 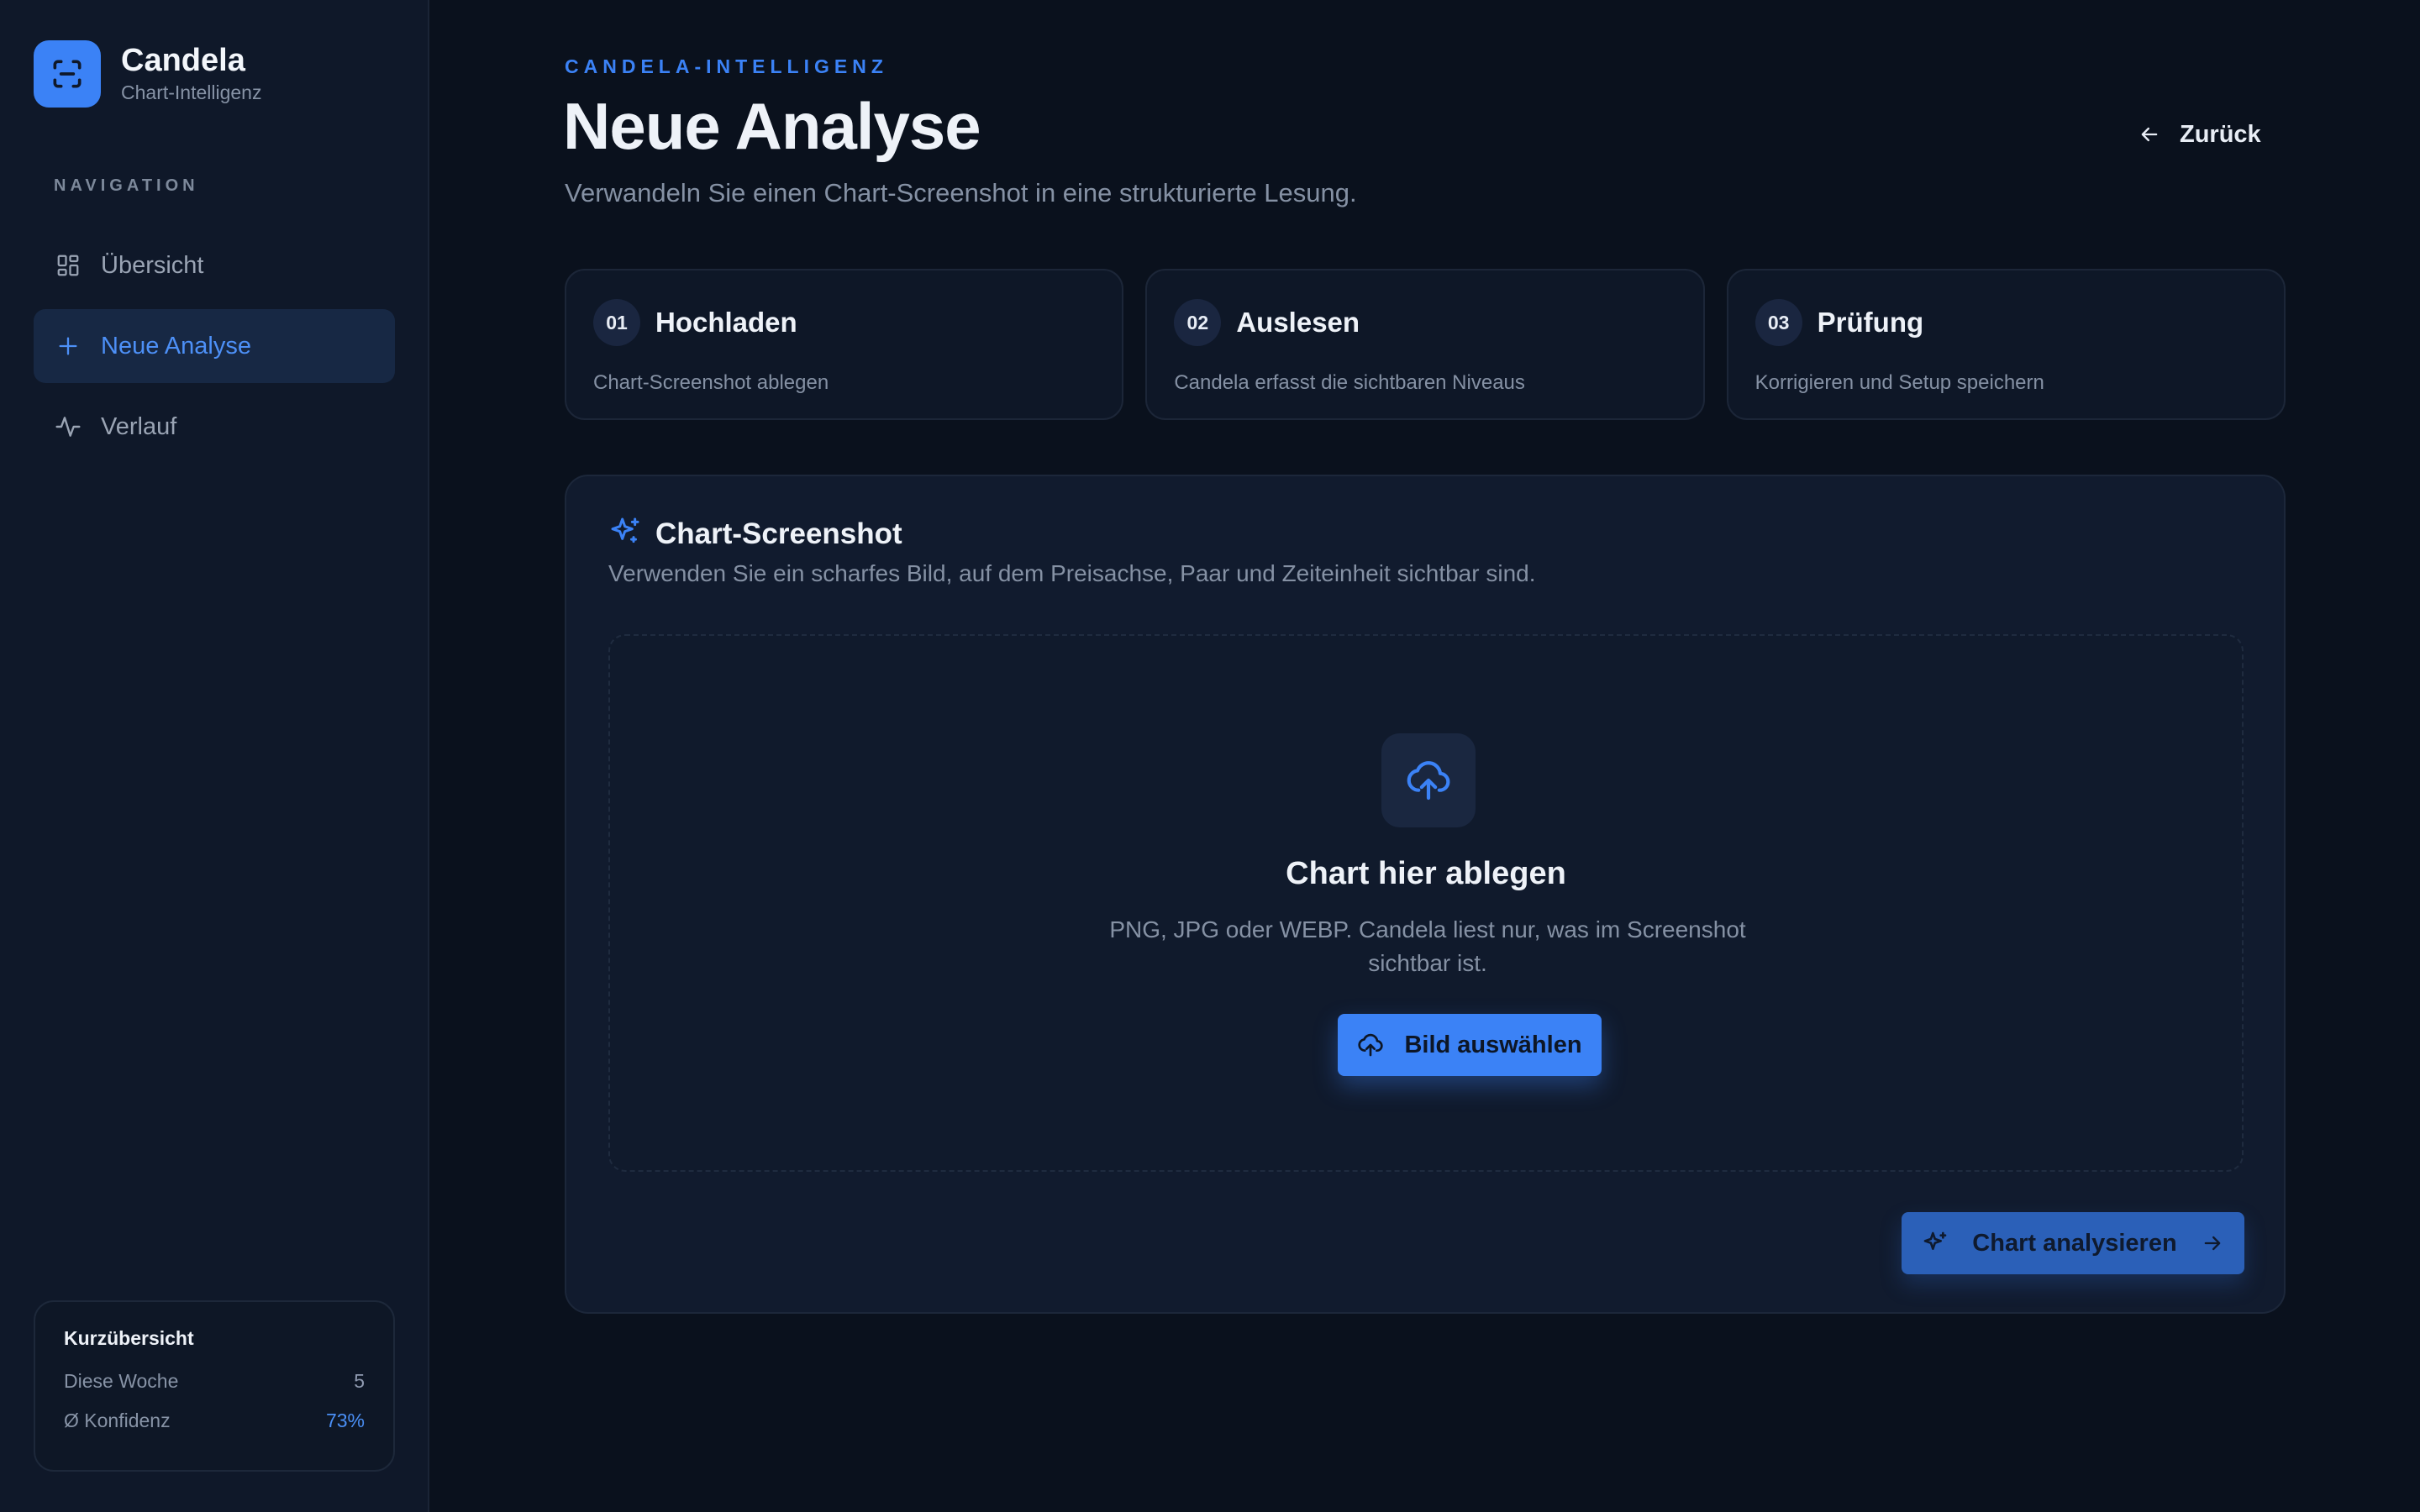 What do you see at coordinates (2212, 1243) in the screenshot?
I see `arrow-right-icon` at bounding box center [2212, 1243].